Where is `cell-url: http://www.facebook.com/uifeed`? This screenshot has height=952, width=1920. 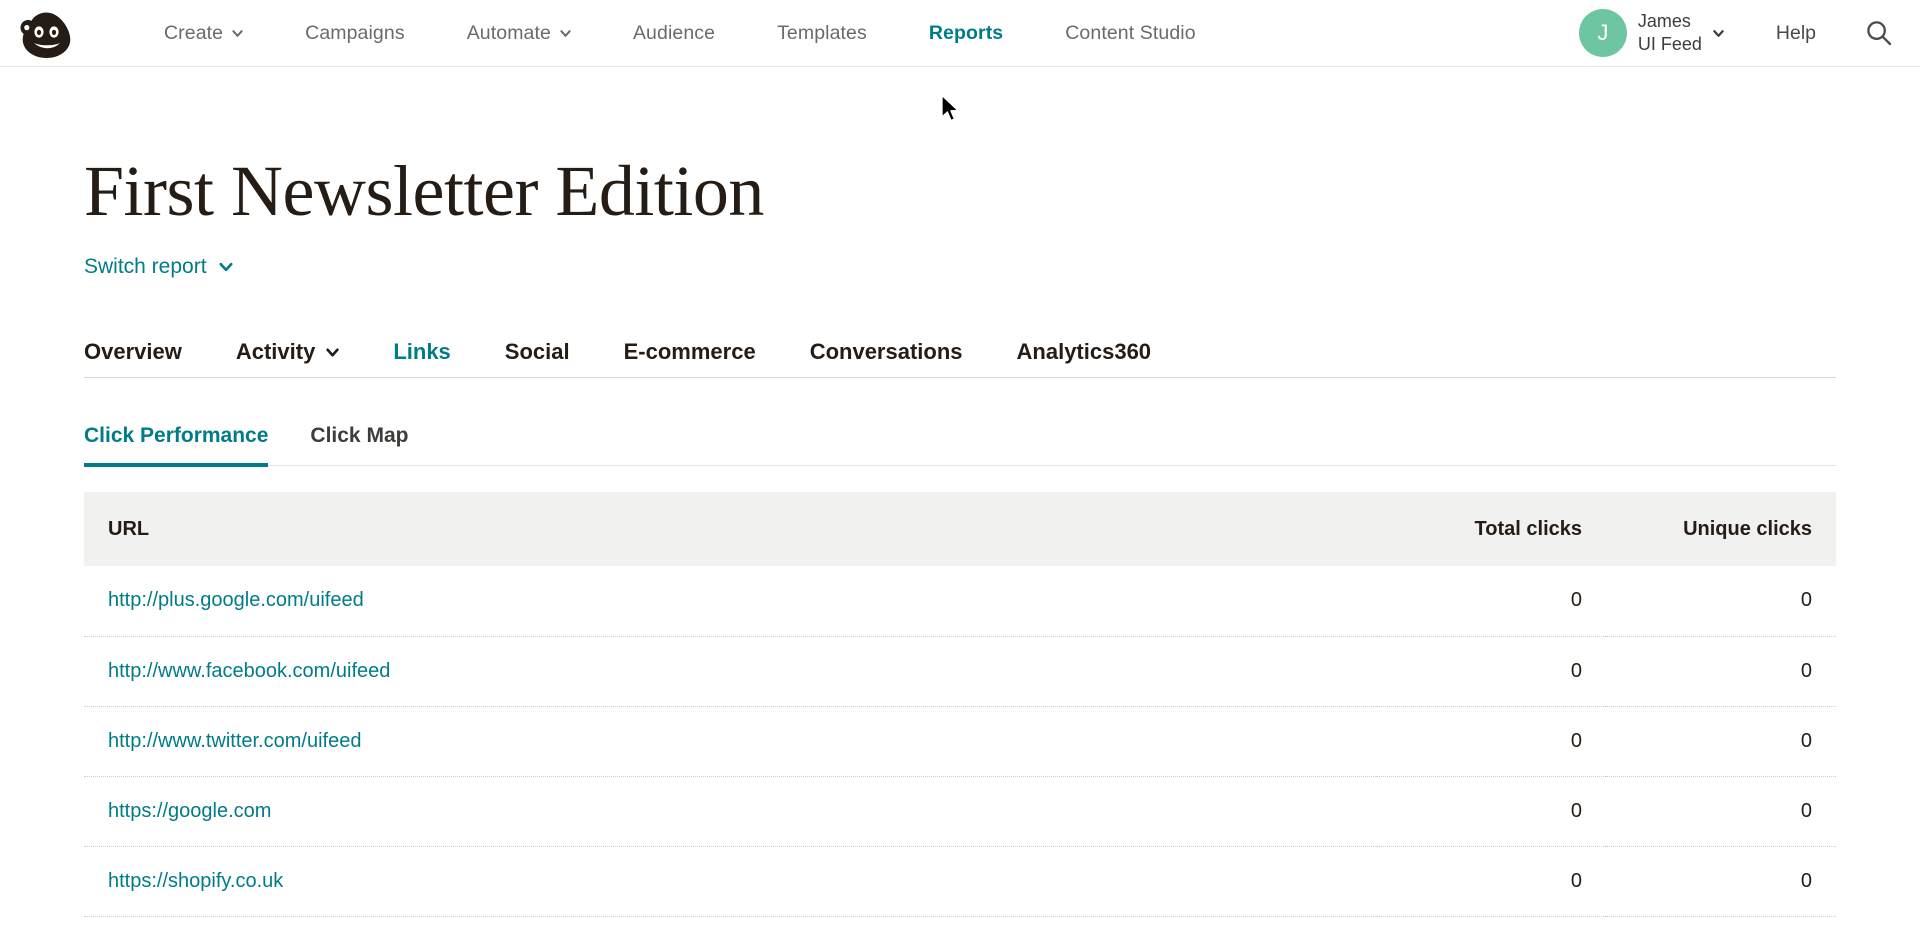
cell-url: http://www.facebook.com/uifeed is located at coordinates (730, 671).